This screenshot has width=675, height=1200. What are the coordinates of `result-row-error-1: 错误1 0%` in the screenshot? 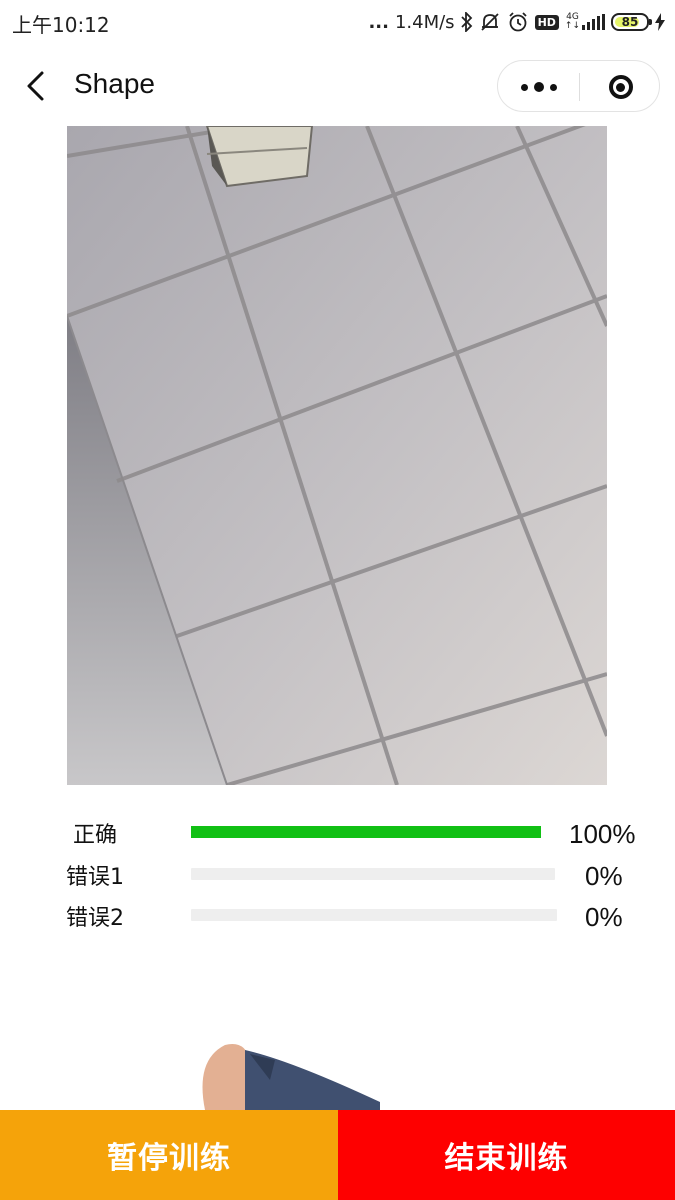 It's located at (337, 873).